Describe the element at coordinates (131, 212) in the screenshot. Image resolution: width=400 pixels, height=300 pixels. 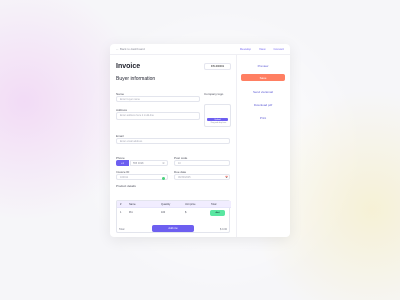
I see `row-name: Pro` at that location.